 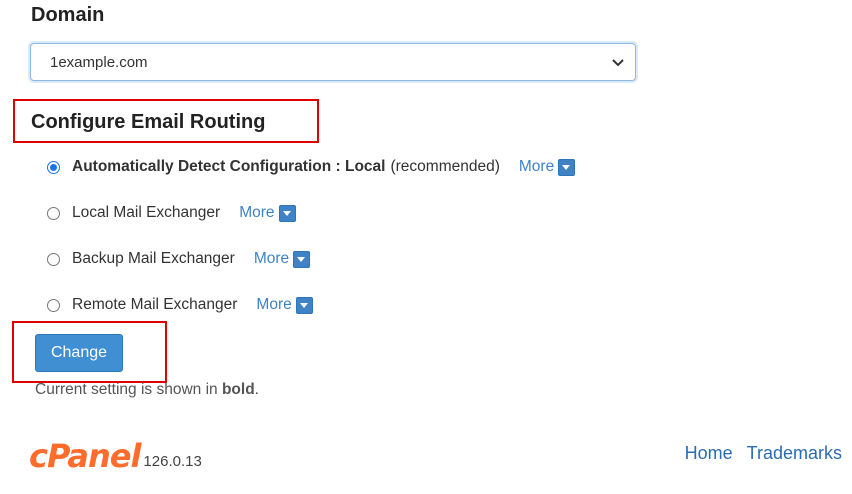 I want to click on more-toggle-backup-mx: More, so click(x=282, y=259).